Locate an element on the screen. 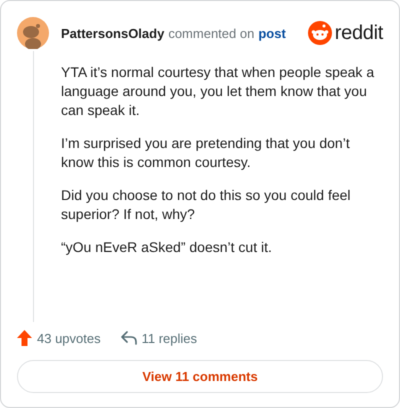 The height and width of the screenshot is (408, 400). reddit-logo-icon is located at coordinates (320, 33).